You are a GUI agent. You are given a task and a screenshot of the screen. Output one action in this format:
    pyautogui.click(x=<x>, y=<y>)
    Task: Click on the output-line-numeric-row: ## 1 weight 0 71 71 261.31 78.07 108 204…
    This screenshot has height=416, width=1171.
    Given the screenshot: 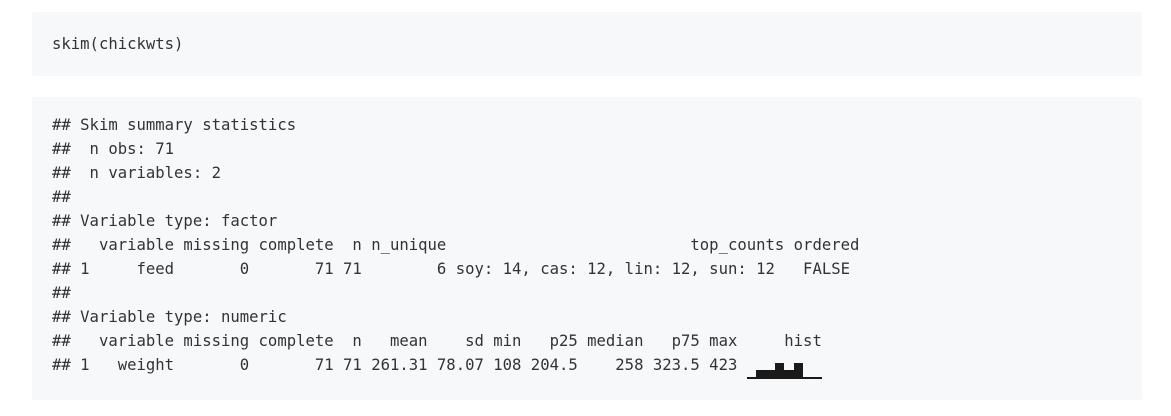 What is the action you would take?
    pyautogui.click(x=587, y=366)
    